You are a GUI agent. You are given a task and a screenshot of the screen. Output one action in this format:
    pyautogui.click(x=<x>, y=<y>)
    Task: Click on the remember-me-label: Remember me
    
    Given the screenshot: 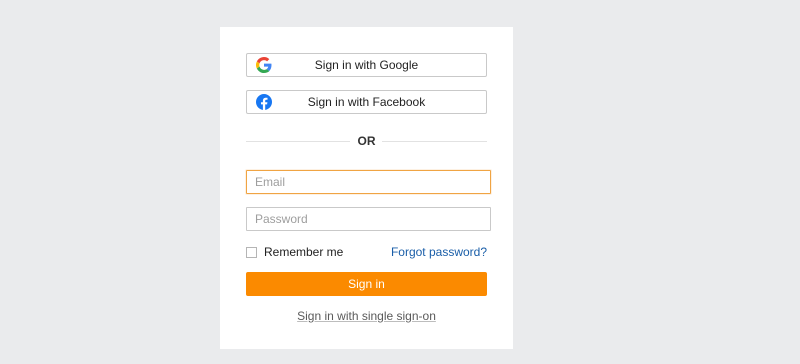 What is the action you would take?
    pyautogui.click(x=304, y=252)
    